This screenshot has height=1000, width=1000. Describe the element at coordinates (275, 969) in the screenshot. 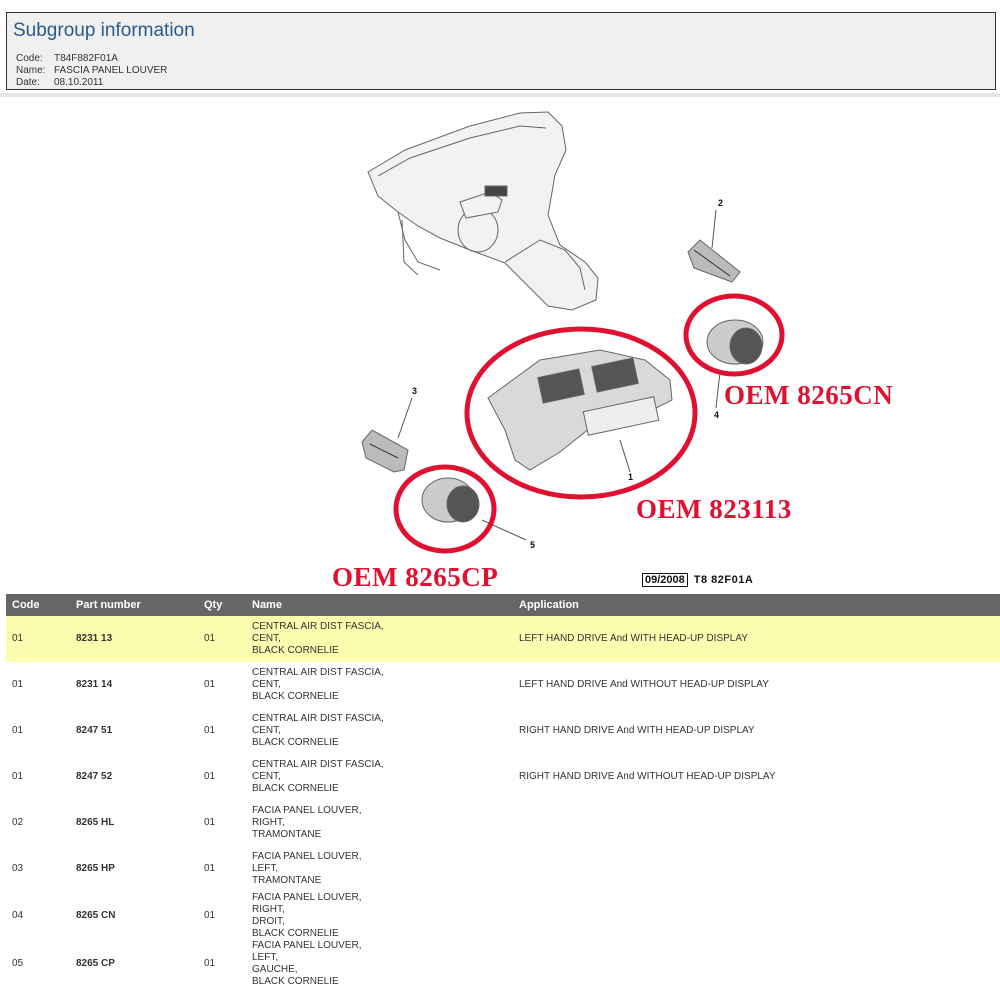

I see `cell-name-line: GAUCHE,` at that location.